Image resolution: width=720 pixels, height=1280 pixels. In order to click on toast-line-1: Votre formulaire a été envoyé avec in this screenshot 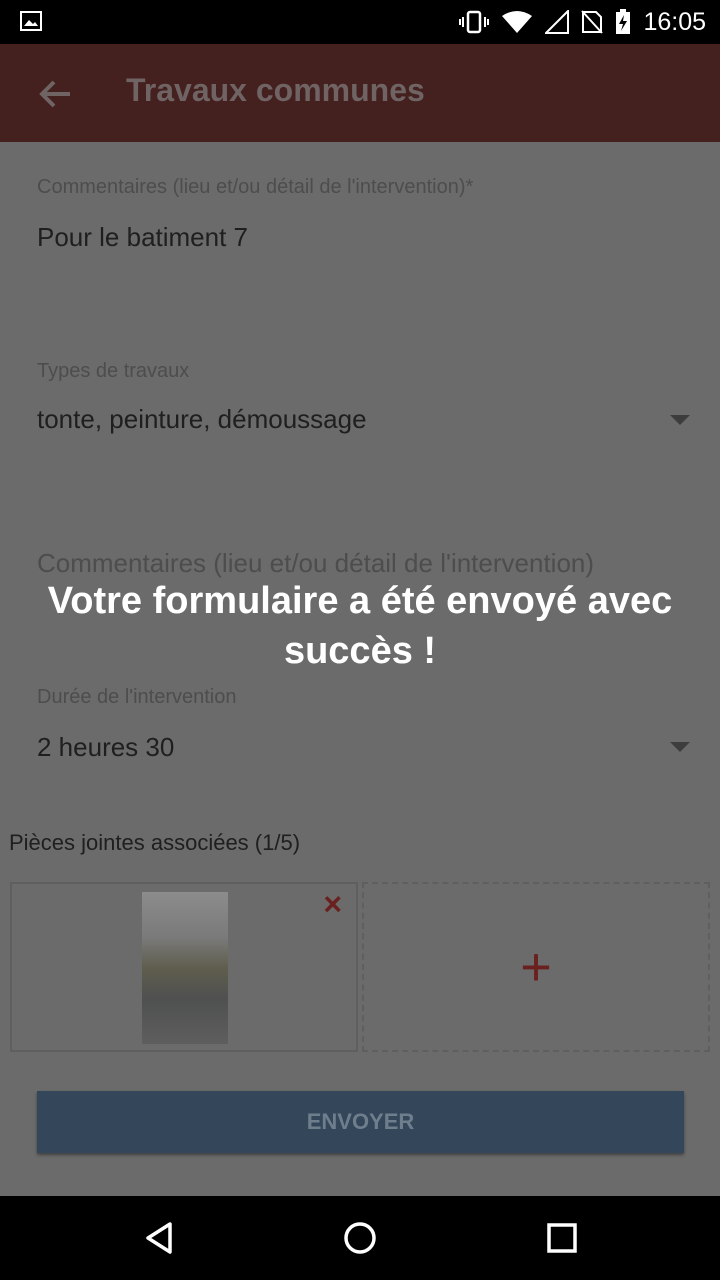, I will do `click(360, 601)`.